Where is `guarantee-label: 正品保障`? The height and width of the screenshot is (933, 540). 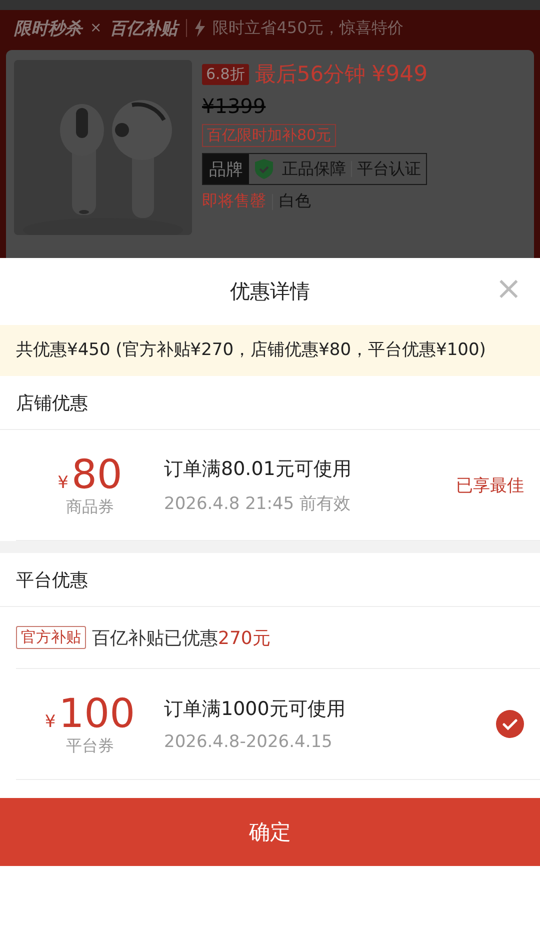
guarantee-label: 正品保障 is located at coordinates (314, 169).